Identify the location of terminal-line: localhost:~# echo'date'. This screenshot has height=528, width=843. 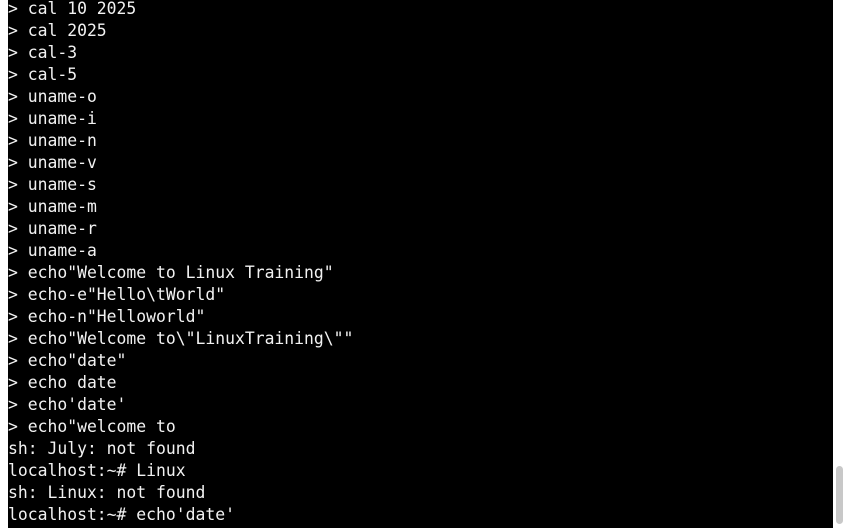
(121, 514).